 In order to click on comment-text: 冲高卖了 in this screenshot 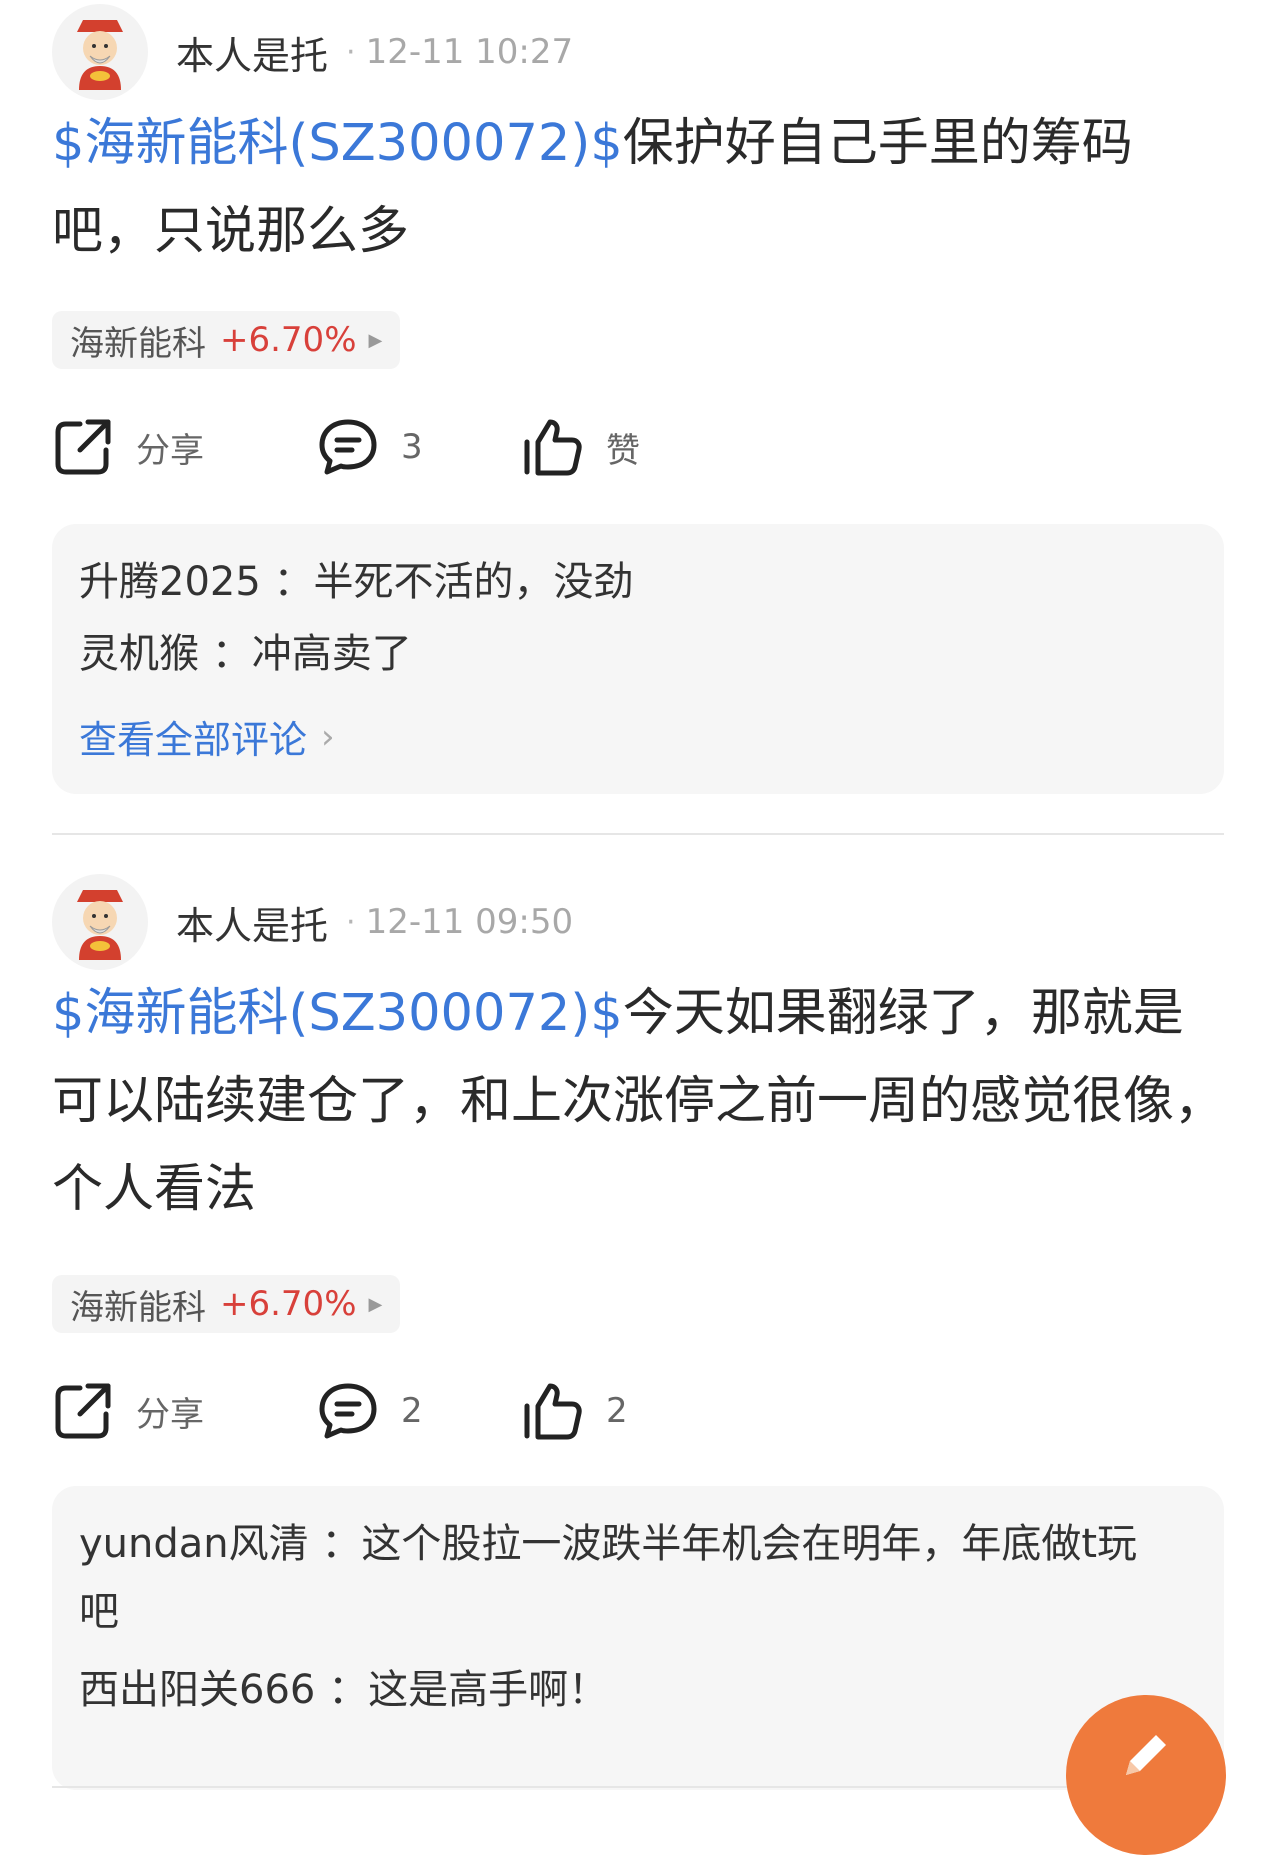, I will do `click(331, 654)`.